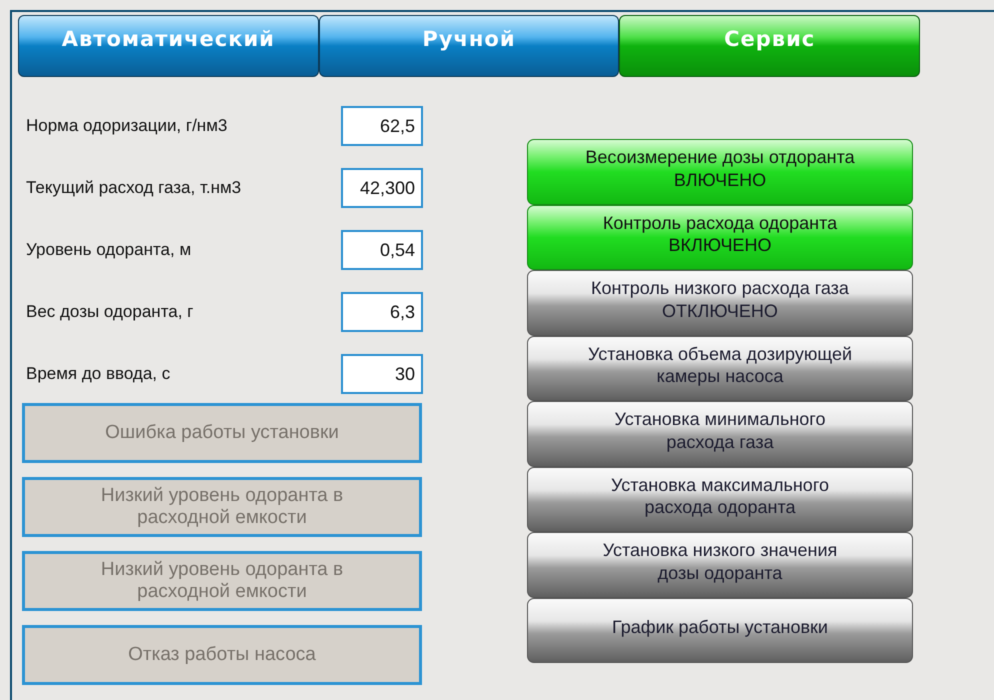 The height and width of the screenshot is (700, 994). Describe the element at coordinates (720, 303) in the screenshot. I see `service-button: Контроль низкого расхода газа ОТКЛЮЧЕНО` at that location.